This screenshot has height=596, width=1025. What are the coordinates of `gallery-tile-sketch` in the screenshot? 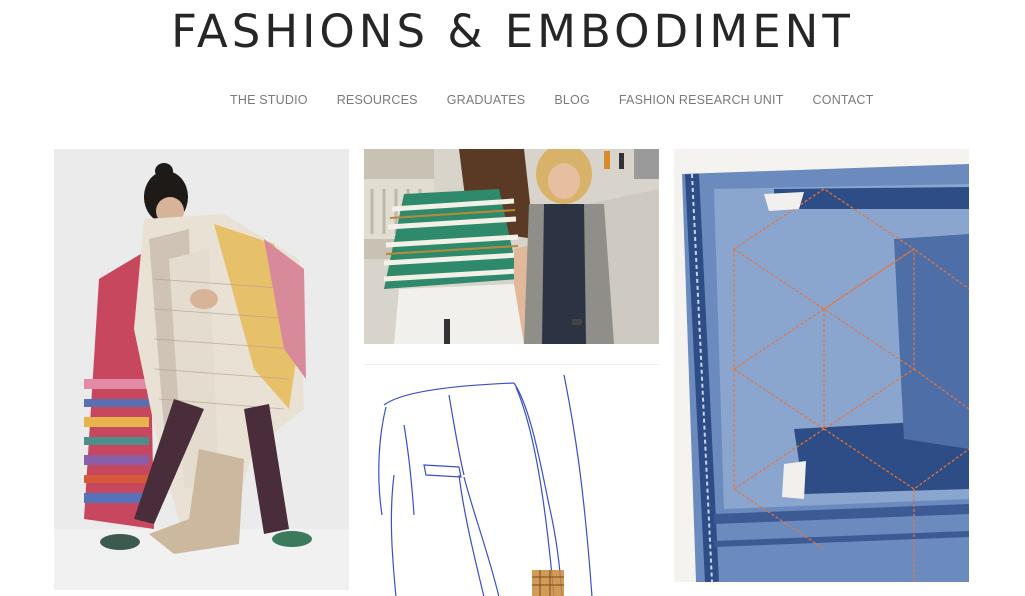 It's located at (511, 480).